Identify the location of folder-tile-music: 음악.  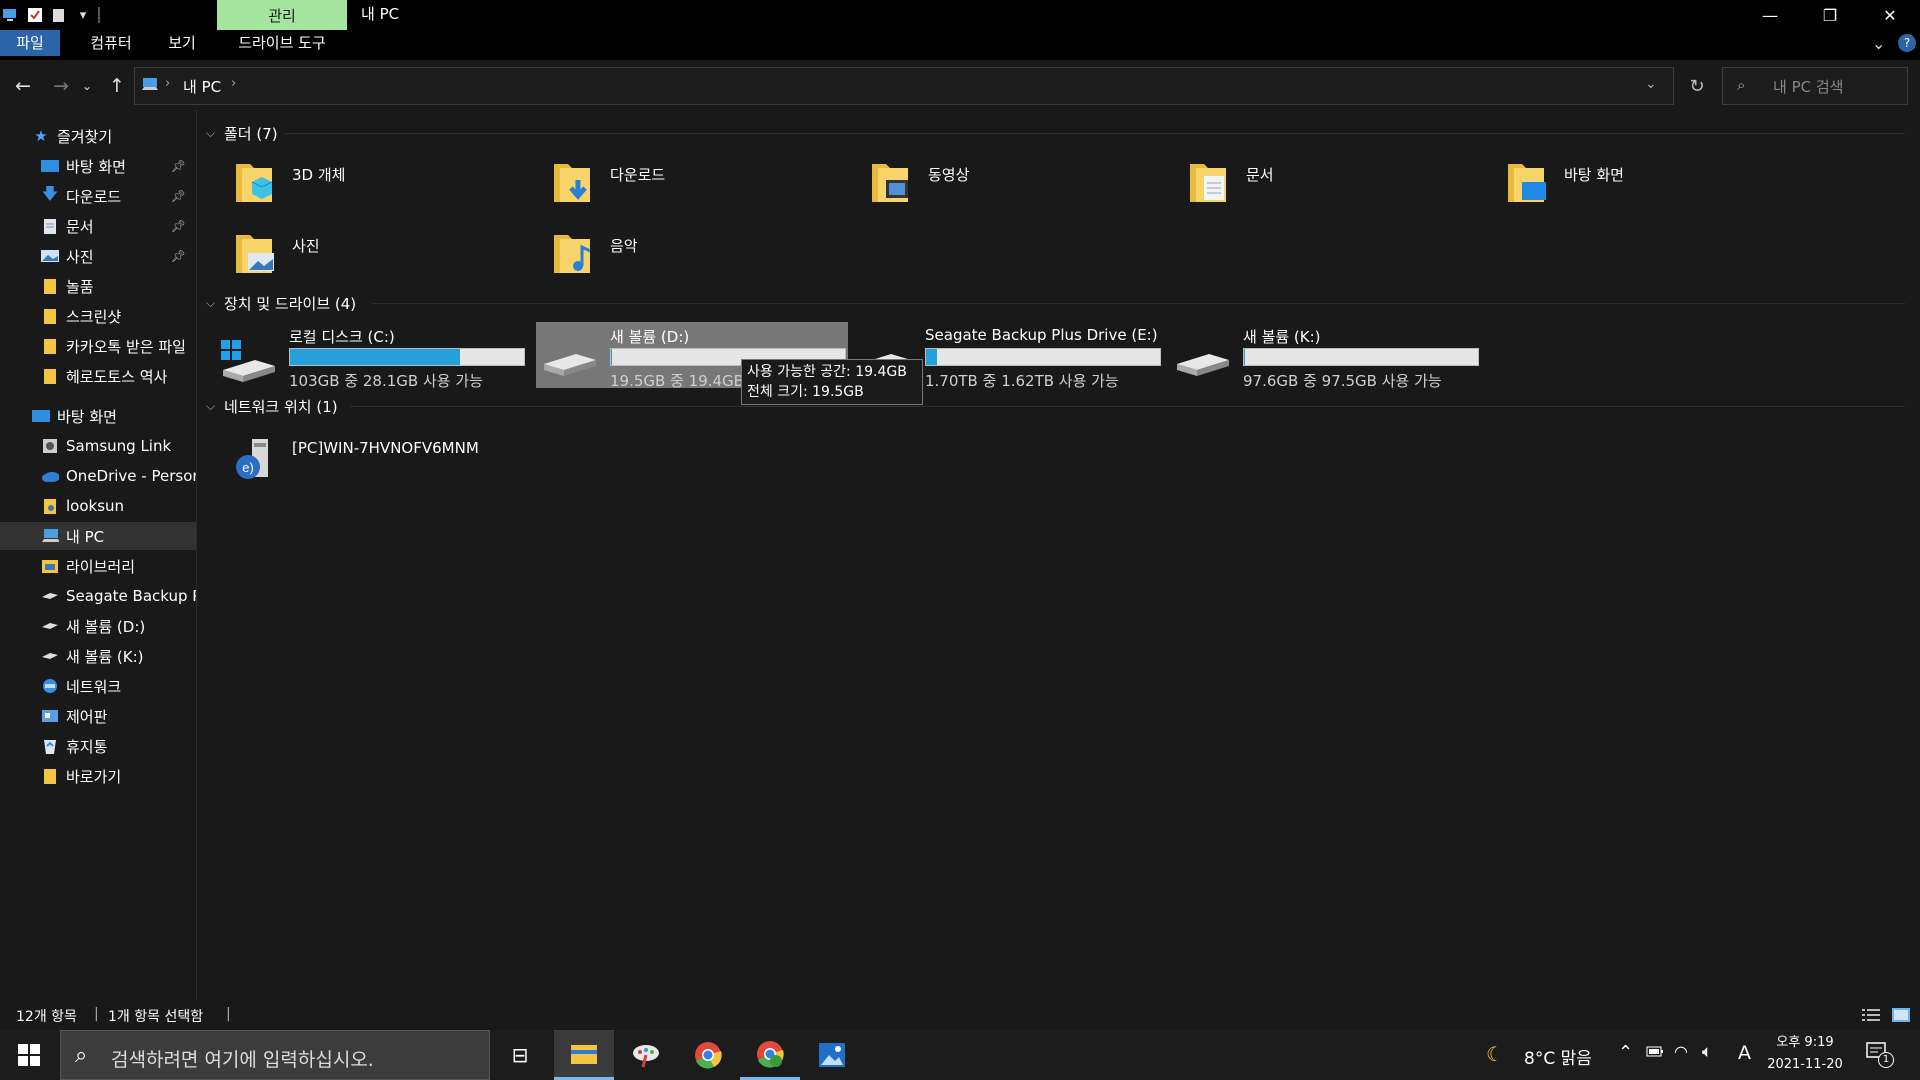
(678, 252).